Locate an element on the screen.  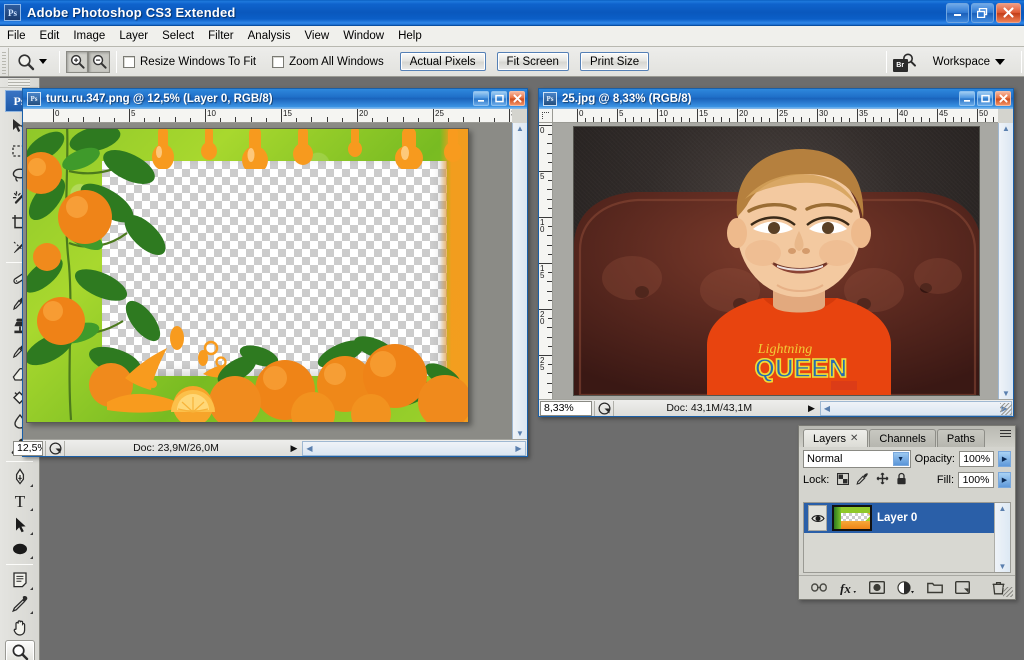
horizontal-ruler-photo: 0 5 10 15 20 25 30 35 40 45 50 is located at coordinates (775, 116).